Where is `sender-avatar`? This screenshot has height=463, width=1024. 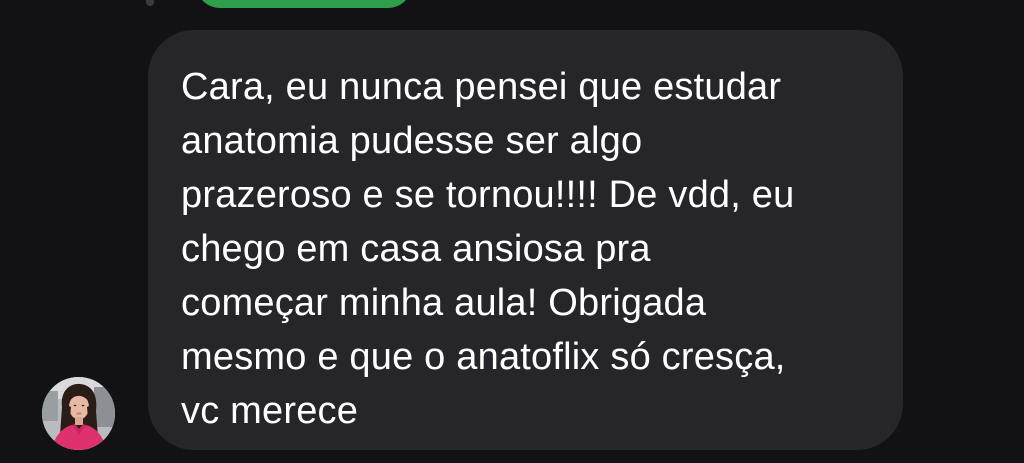
sender-avatar is located at coordinates (78, 413).